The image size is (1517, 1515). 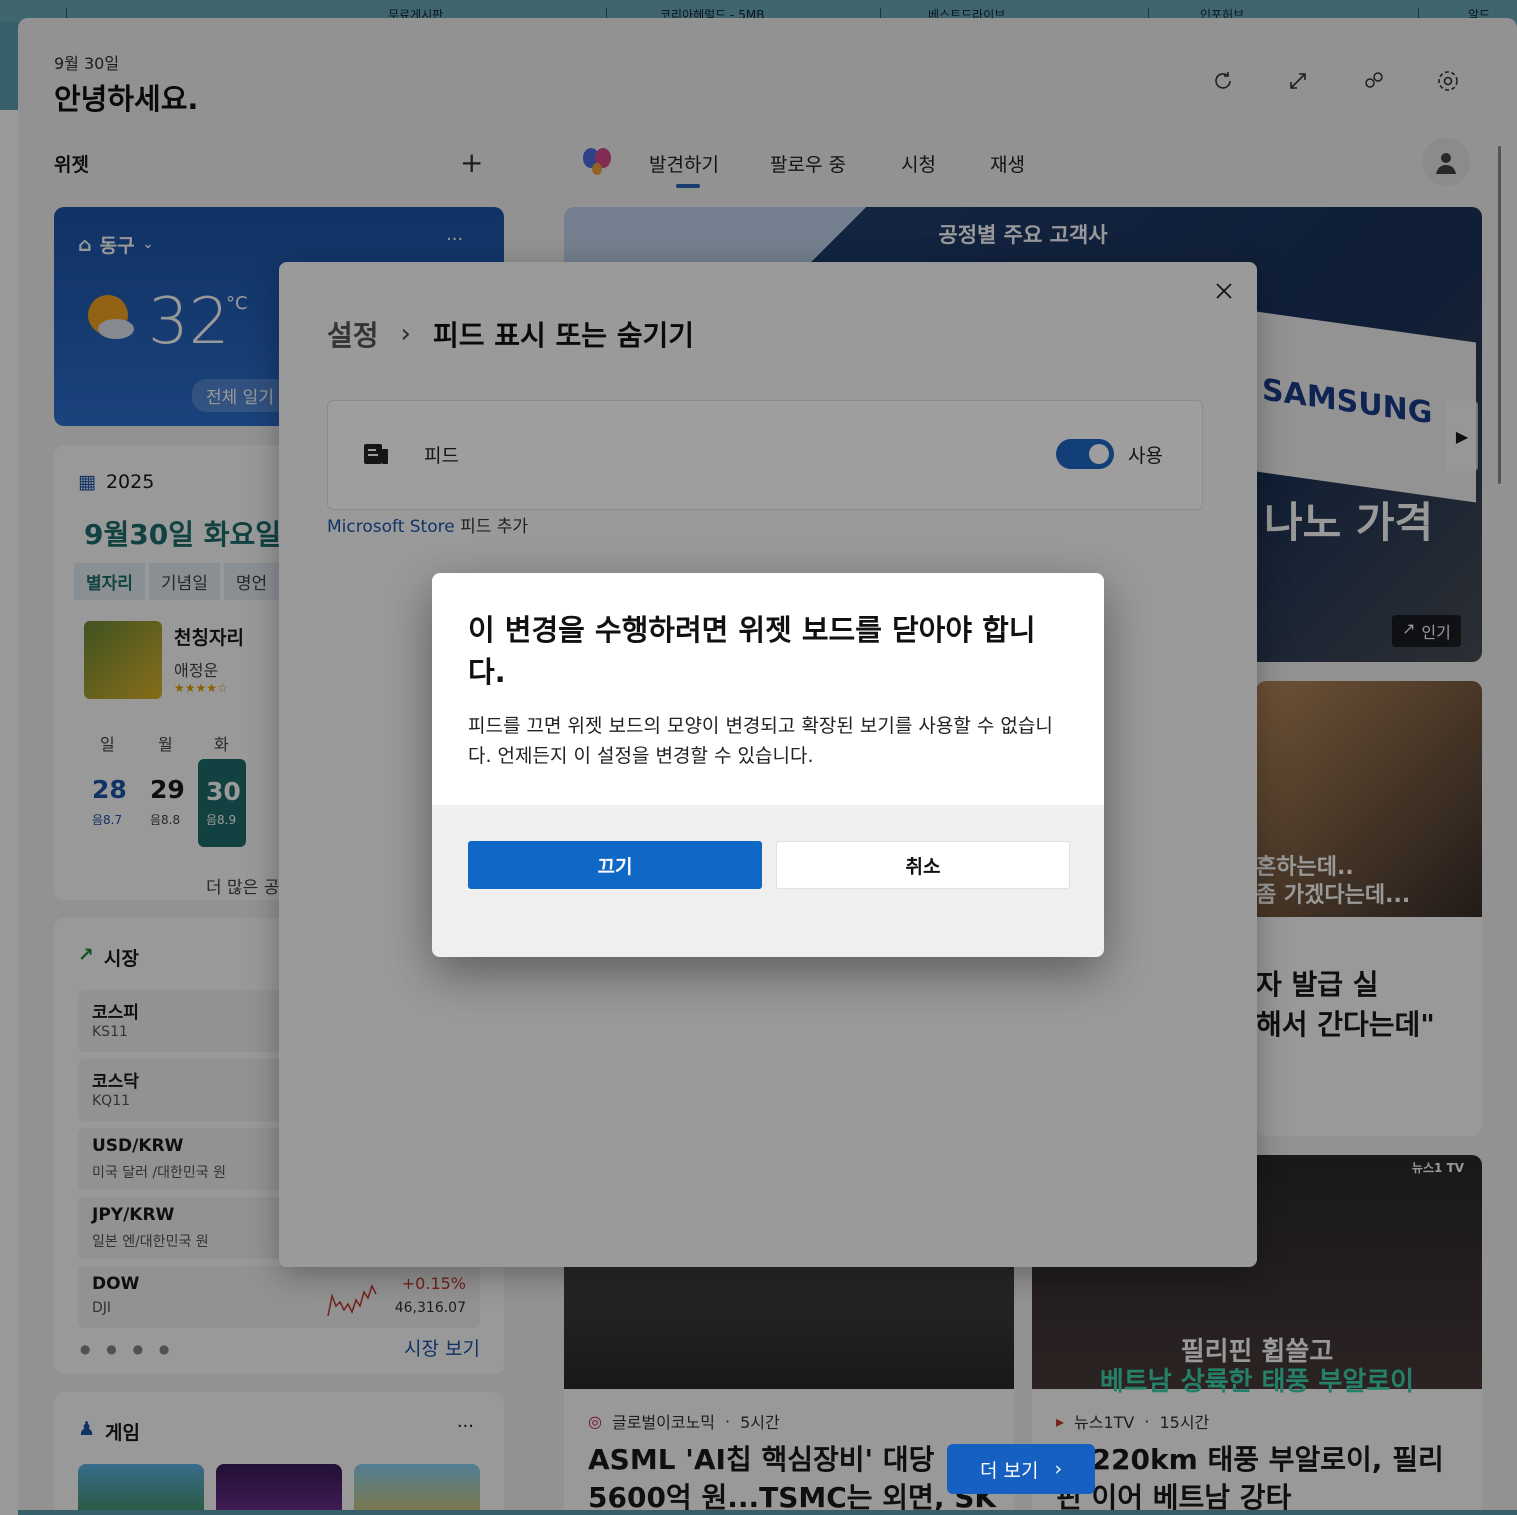 What do you see at coordinates (923, 865) in the screenshot?
I see `cancel-button: 취소` at bounding box center [923, 865].